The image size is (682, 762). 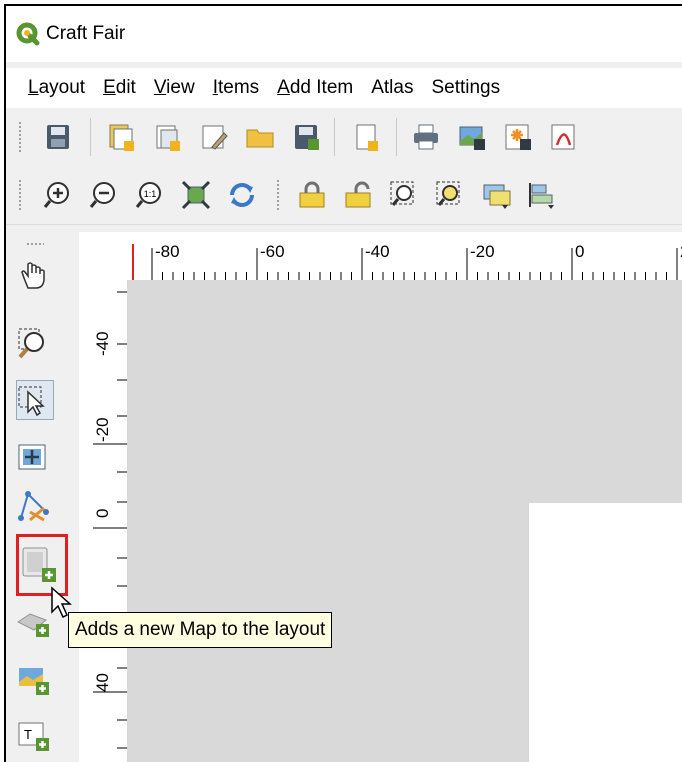 I want to click on horizontal-ruler-ticks, so click(x=405, y=262).